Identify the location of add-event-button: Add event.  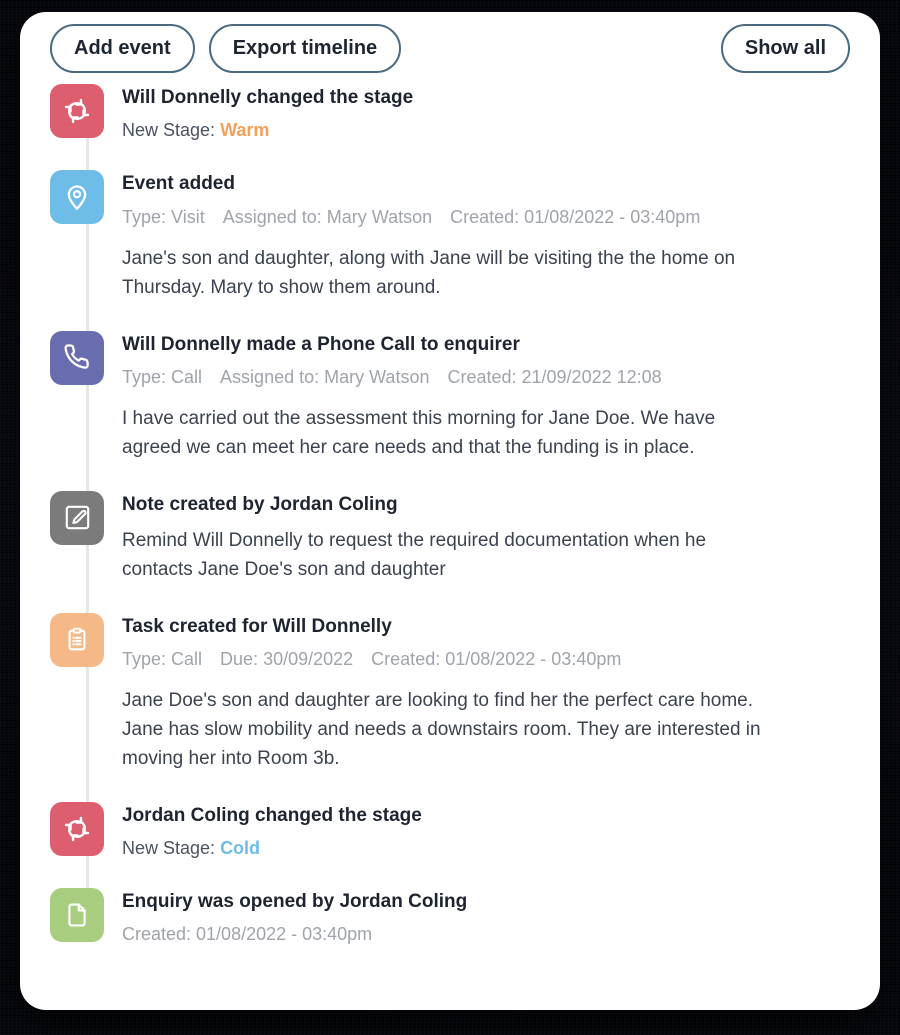
(122, 48).